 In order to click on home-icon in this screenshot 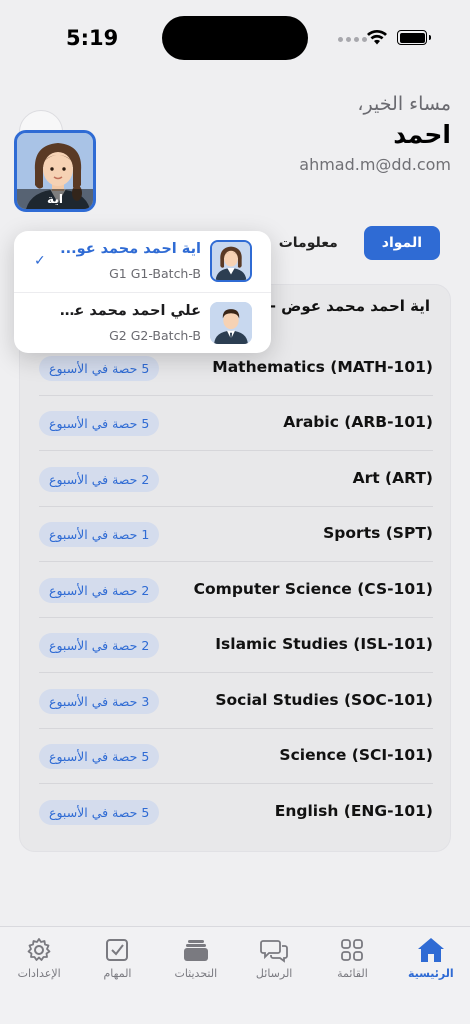, I will do `click(430, 950)`.